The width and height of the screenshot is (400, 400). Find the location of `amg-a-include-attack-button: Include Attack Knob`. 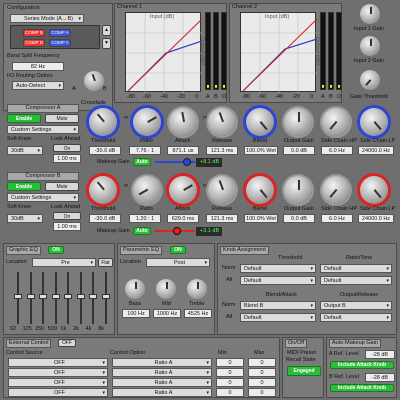

amg-a-include-attack-button: Include Attack Knob is located at coordinates (362, 365).